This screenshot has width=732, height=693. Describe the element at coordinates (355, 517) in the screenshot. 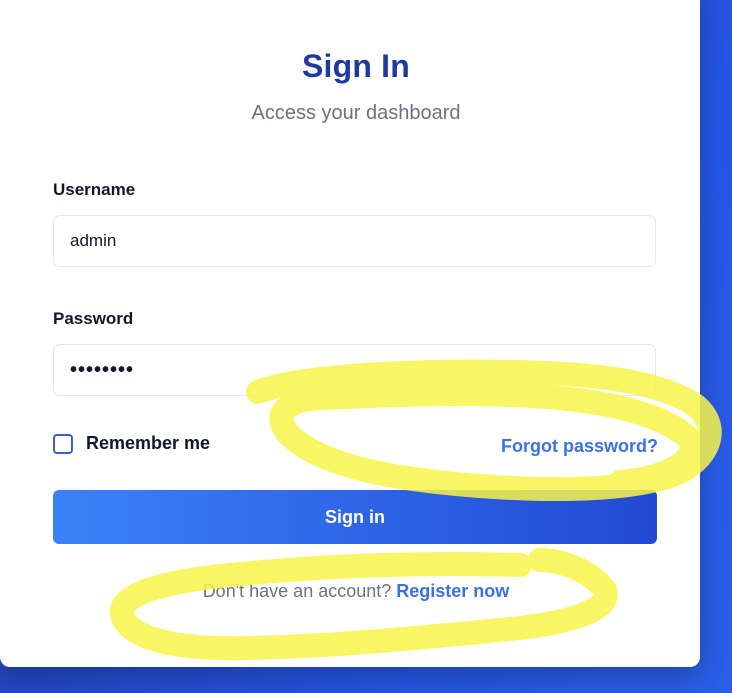

I see `sign-in-button: Sign in` at that location.